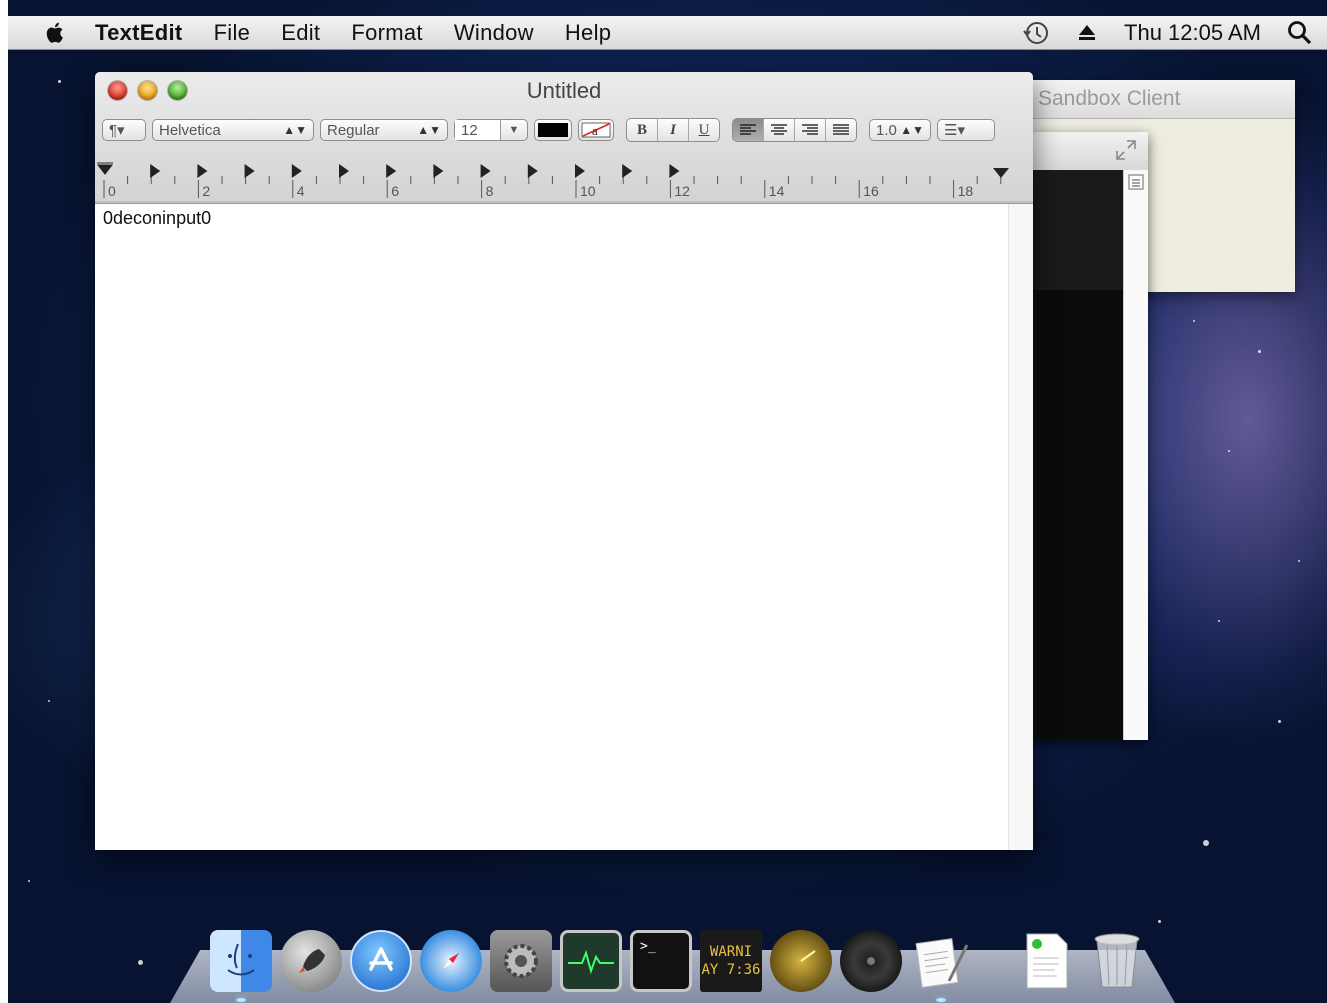 Image resolution: width=1327 pixels, height=1003 pixels. I want to click on menu-format: Format, so click(386, 33).